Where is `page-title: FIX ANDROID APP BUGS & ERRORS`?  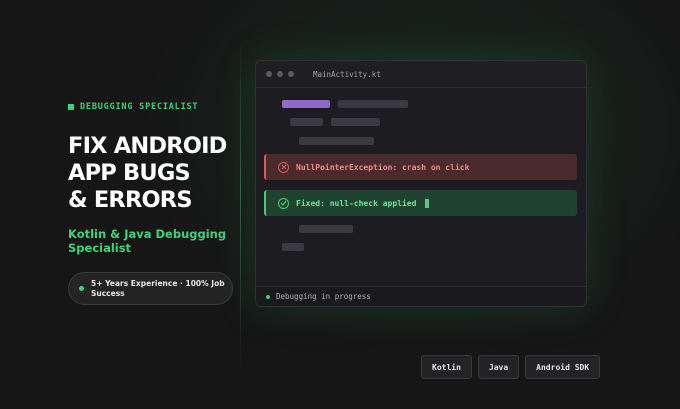 page-title: FIX ANDROID APP BUGS & ERRORS is located at coordinates (153, 173).